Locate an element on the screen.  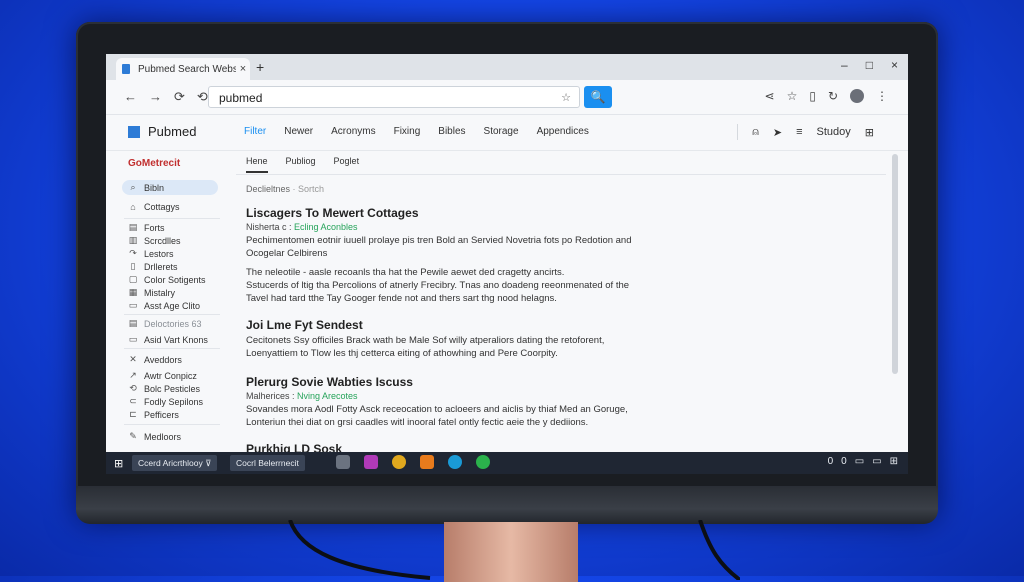
tab-publishing: Publiog is located at coordinates (301, 164).